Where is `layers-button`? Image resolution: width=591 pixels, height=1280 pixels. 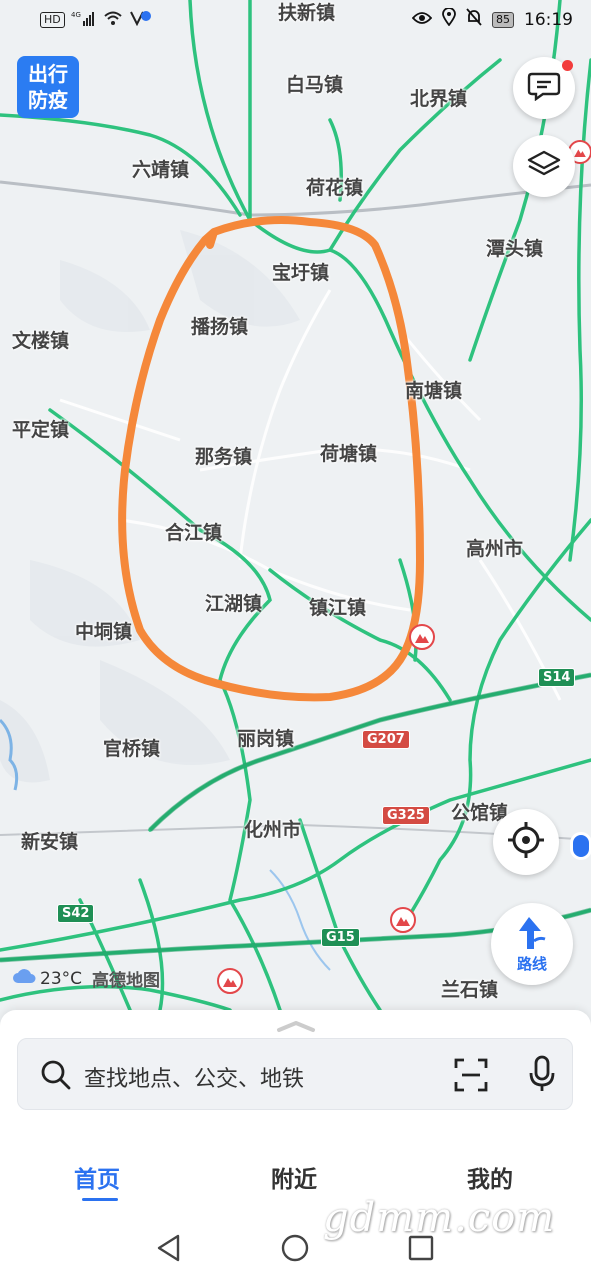 layers-button is located at coordinates (544, 166).